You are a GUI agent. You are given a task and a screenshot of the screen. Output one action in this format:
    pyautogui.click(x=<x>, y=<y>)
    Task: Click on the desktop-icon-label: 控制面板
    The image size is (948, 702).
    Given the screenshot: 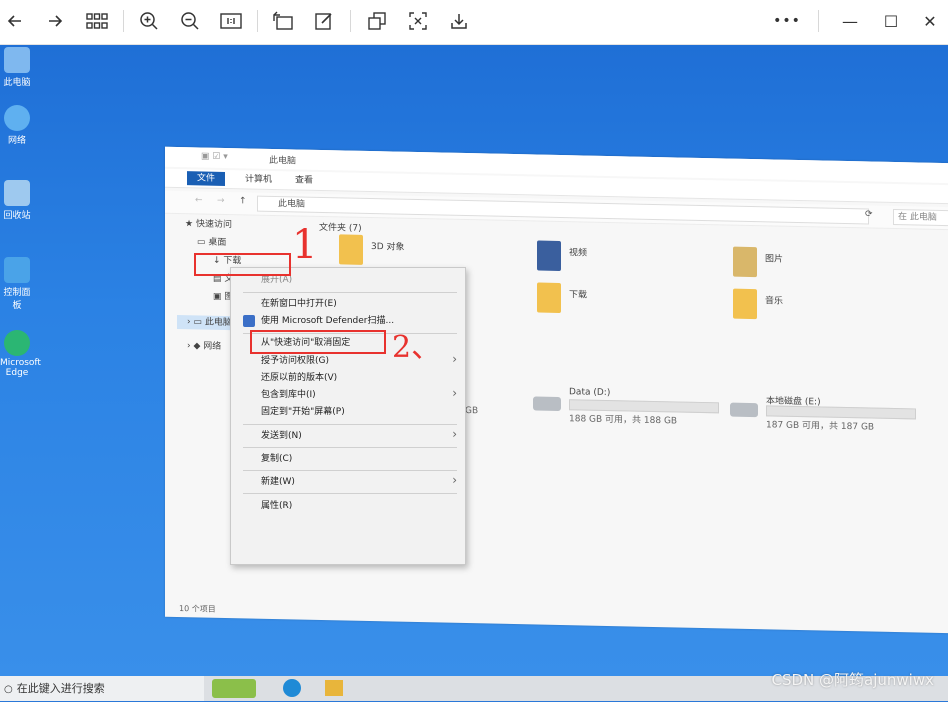 What is the action you would take?
    pyautogui.click(x=17, y=299)
    